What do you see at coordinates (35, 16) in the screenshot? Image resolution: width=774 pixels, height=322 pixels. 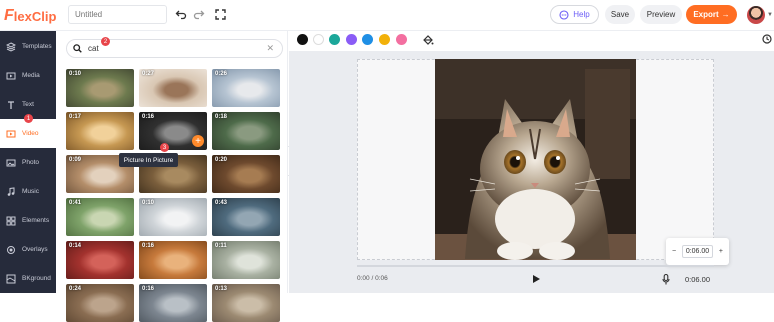 I see `logo-text: lexClip` at bounding box center [35, 16].